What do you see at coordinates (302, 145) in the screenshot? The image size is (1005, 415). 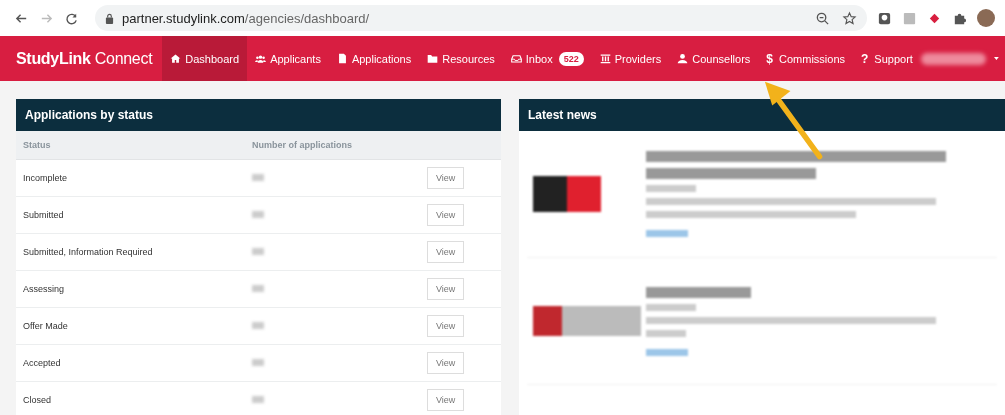 I see `column-header: Number of applications` at bounding box center [302, 145].